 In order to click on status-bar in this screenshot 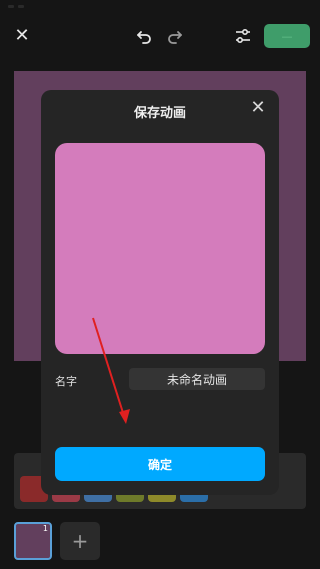, I will do `click(160, 7)`.